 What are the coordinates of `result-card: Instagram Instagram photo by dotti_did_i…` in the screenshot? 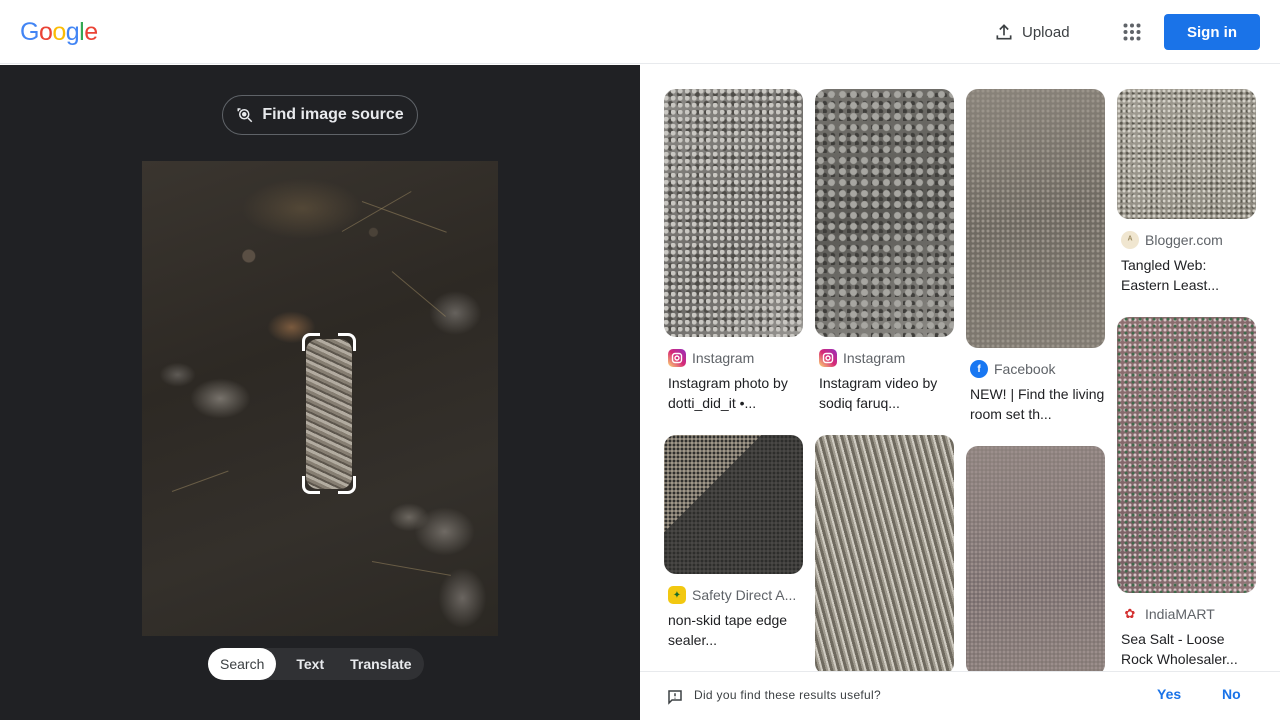 It's located at (733, 251).